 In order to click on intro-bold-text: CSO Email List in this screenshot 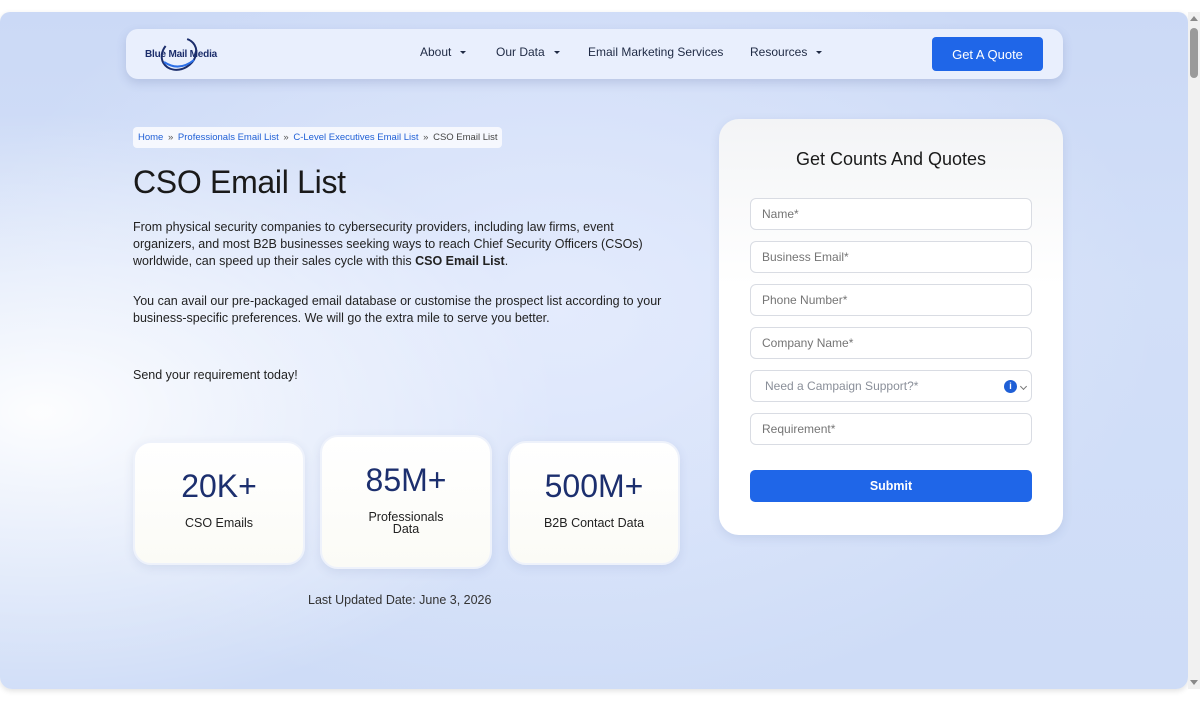, I will do `click(460, 261)`.